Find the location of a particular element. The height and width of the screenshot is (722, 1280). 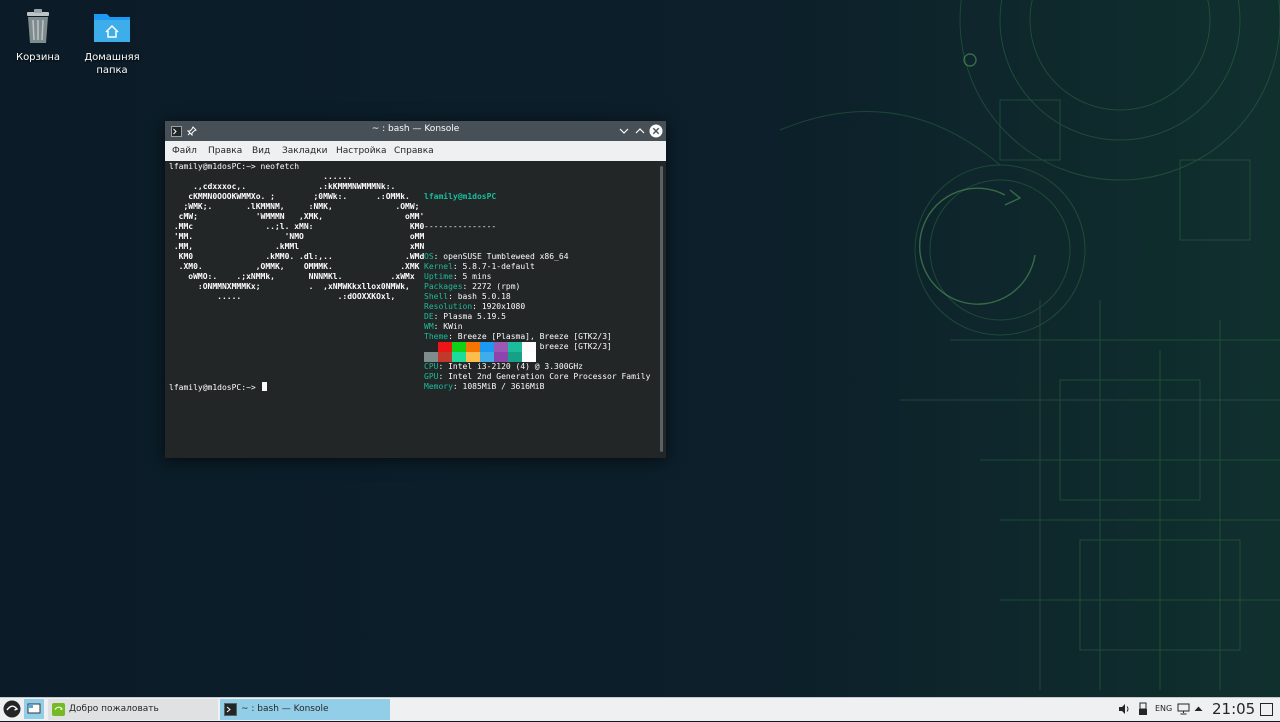

info-key: Shell is located at coordinates (436, 296).